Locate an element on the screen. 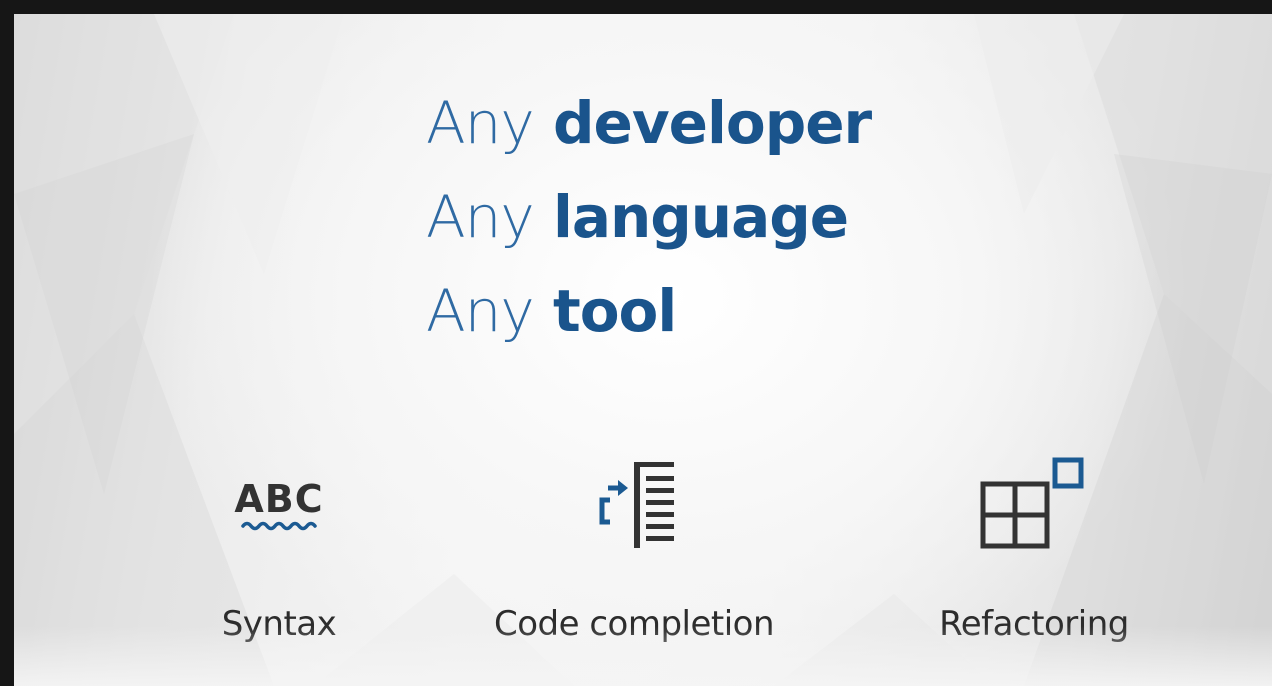 This screenshot has width=1272, height=686. feature-label-syntax: Syntax is located at coordinates (279, 624).